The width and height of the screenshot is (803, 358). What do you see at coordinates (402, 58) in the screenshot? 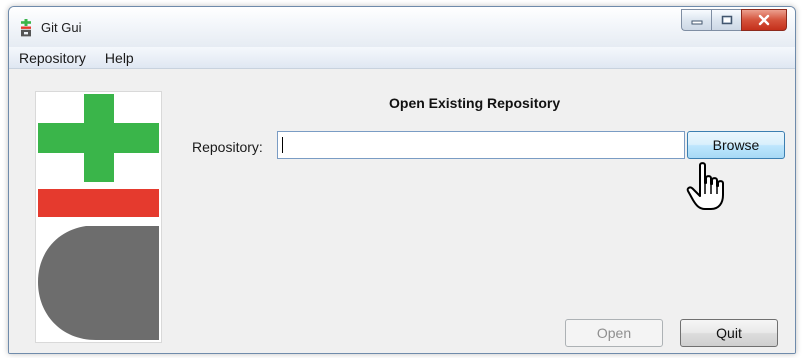
I see `menu-bar: Repository Help` at bounding box center [402, 58].